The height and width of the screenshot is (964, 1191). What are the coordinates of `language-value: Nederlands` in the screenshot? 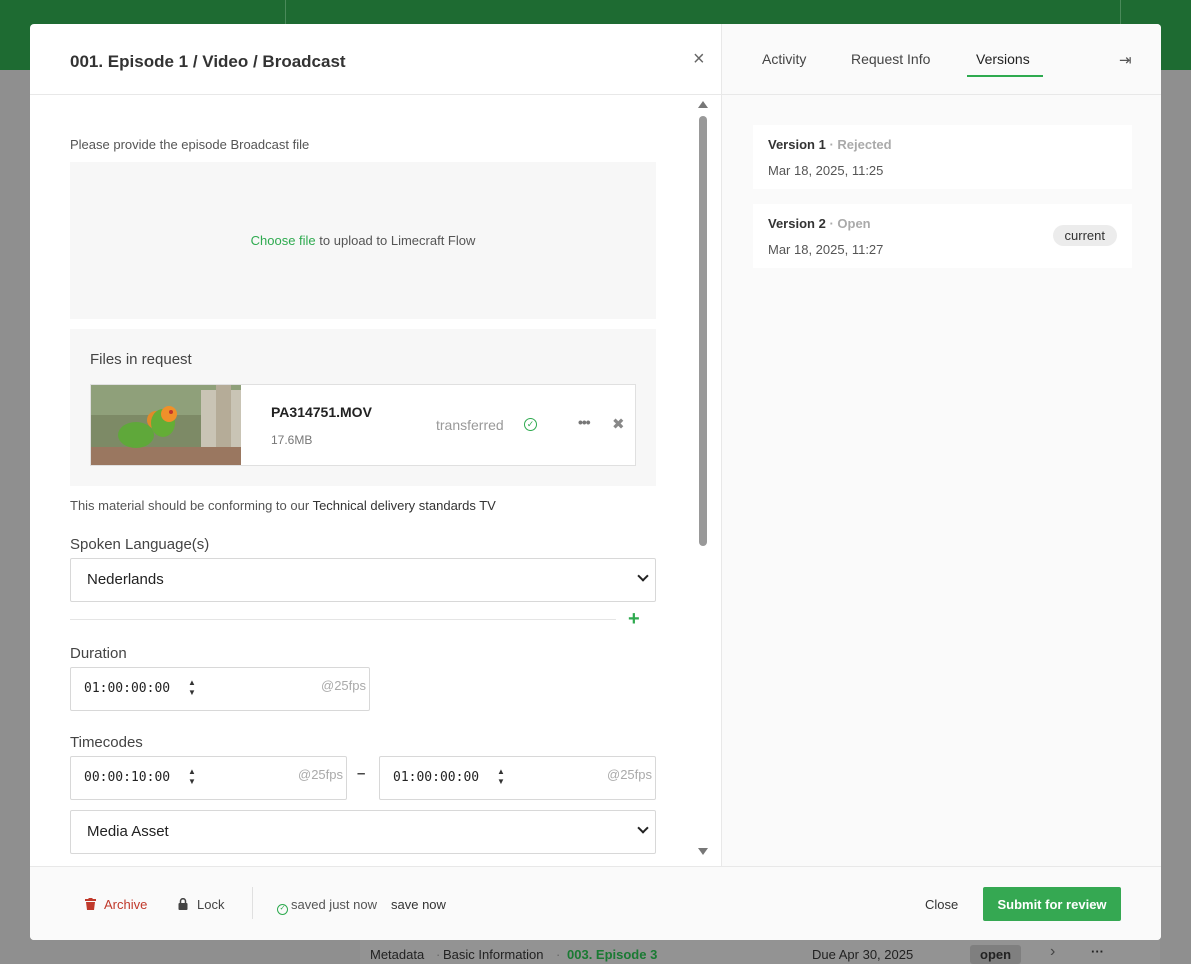 It's located at (125, 579).